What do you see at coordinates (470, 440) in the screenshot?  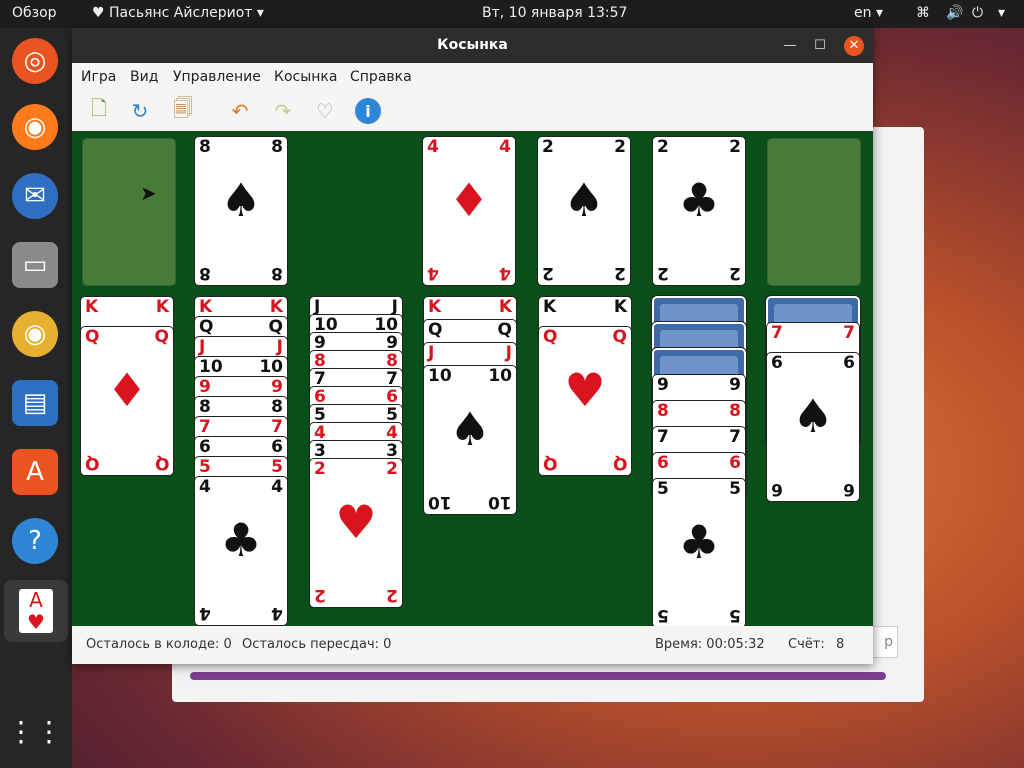 I see `tableau-card: 10 10 ♠ 10 10` at bounding box center [470, 440].